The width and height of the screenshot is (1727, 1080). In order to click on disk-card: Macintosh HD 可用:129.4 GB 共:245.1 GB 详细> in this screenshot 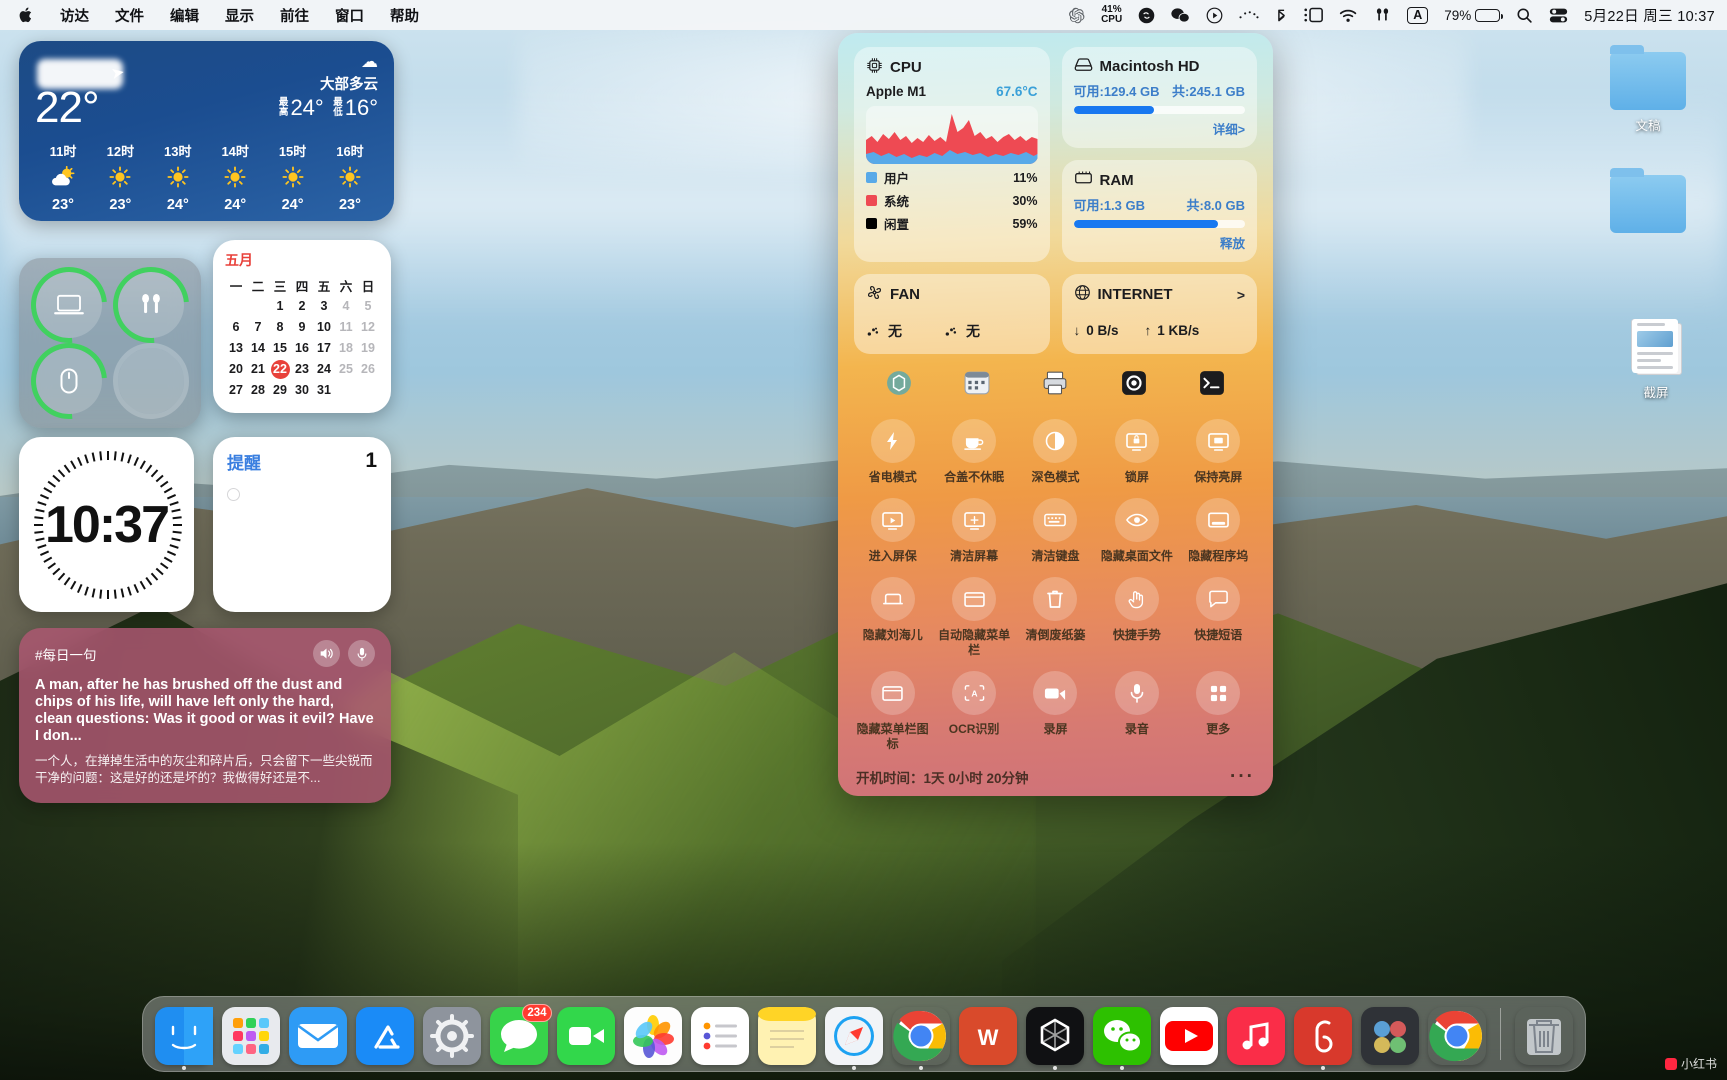, I will do `click(1159, 97)`.